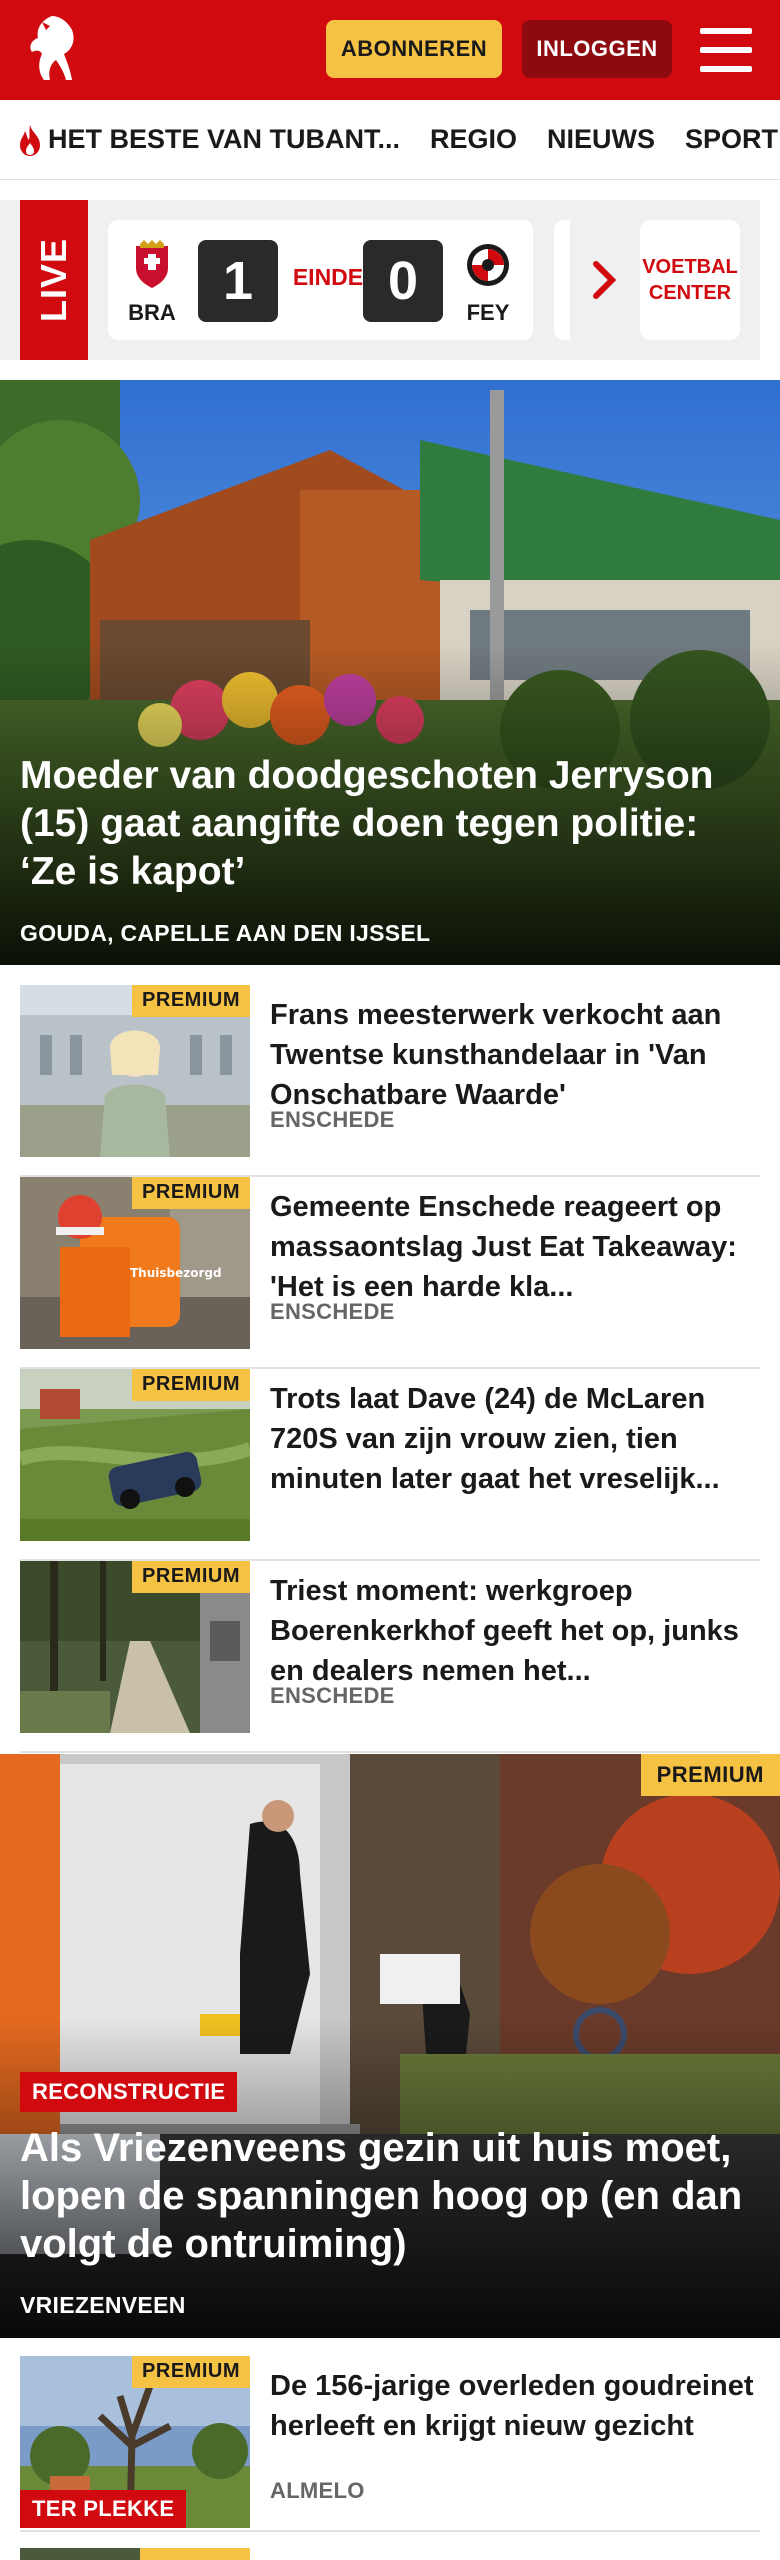 Image resolution: width=780 pixels, height=2560 pixels. What do you see at coordinates (103, 2305) in the screenshot?
I see `feature-location: VRIEZENVEEN` at bounding box center [103, 2305].